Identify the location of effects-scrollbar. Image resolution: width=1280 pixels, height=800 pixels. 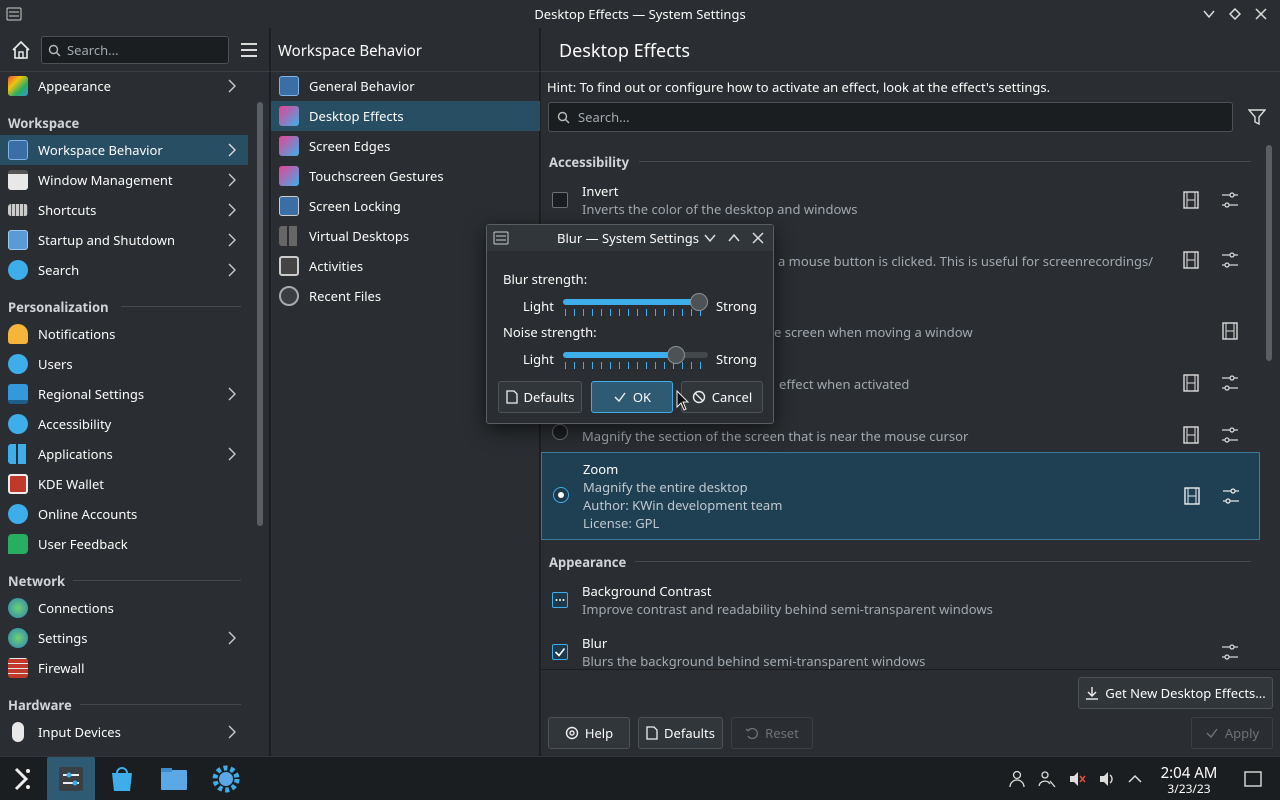
(1269, 253).